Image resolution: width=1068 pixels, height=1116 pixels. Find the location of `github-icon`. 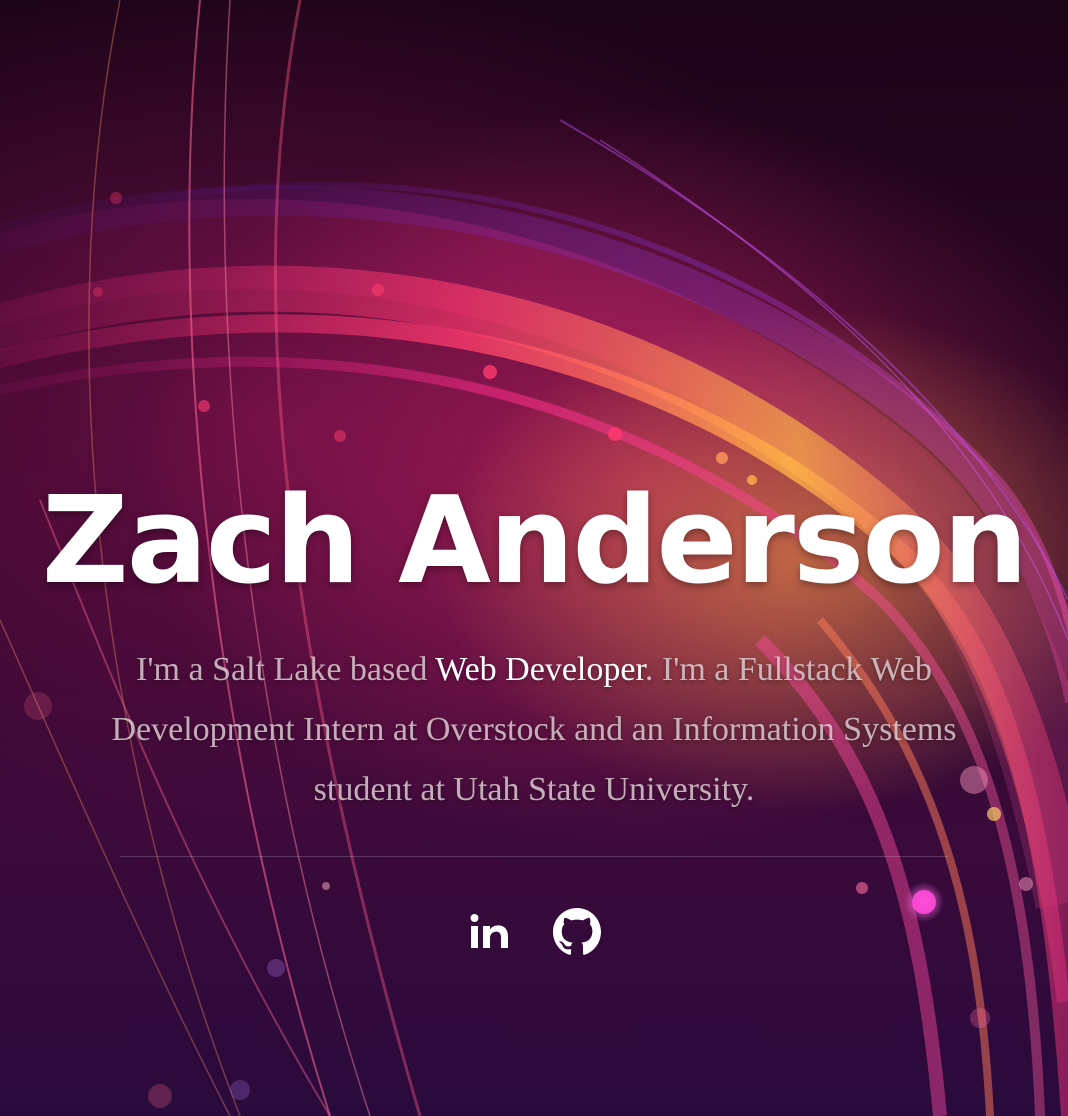

github-icon is located at coordinates (577, 931).